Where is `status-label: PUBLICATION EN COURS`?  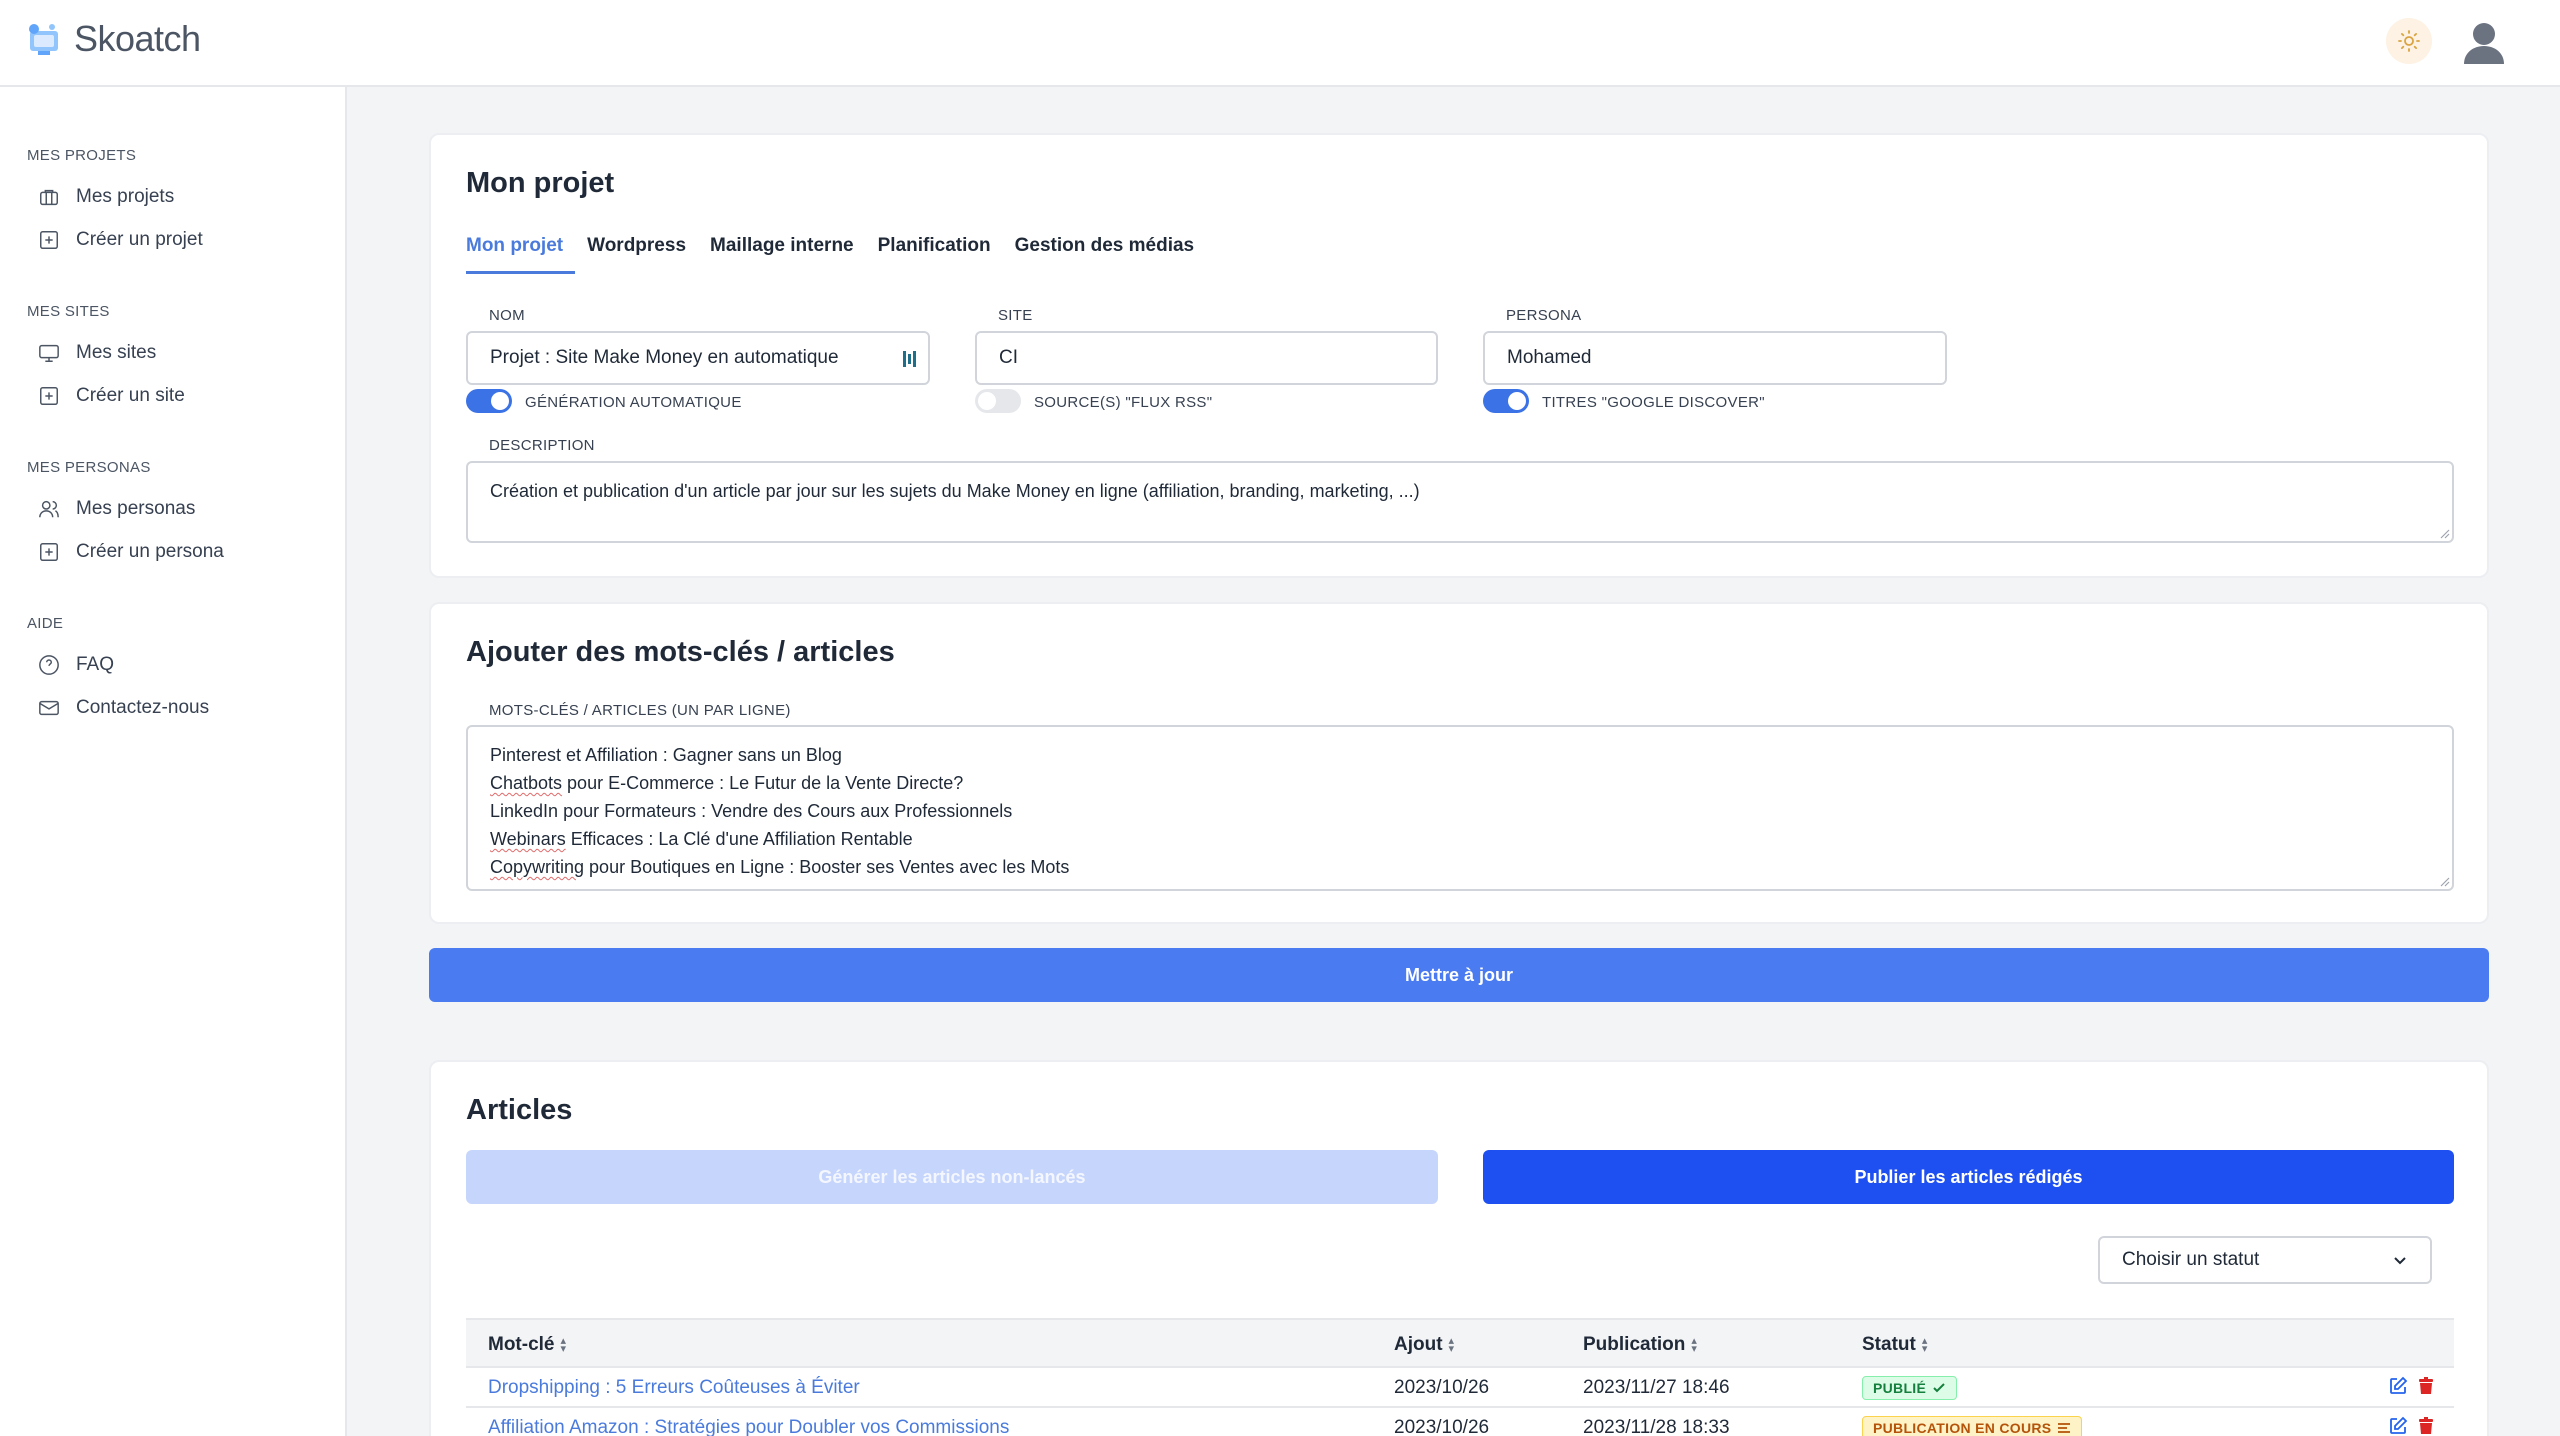 status-label: PUBLICATION EN COURS is located at coordinates (1962, 1428).